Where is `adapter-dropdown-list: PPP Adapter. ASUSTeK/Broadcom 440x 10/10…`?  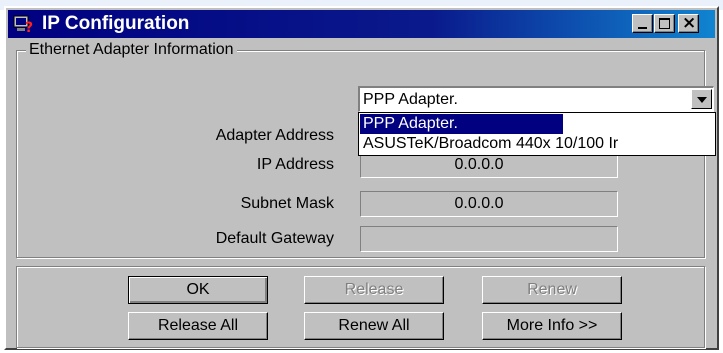 adapter-dropdown-list: PPP Adapter. ASUSTeK/Broadcom 440x 10/10… is located at coordinates (537, 134).